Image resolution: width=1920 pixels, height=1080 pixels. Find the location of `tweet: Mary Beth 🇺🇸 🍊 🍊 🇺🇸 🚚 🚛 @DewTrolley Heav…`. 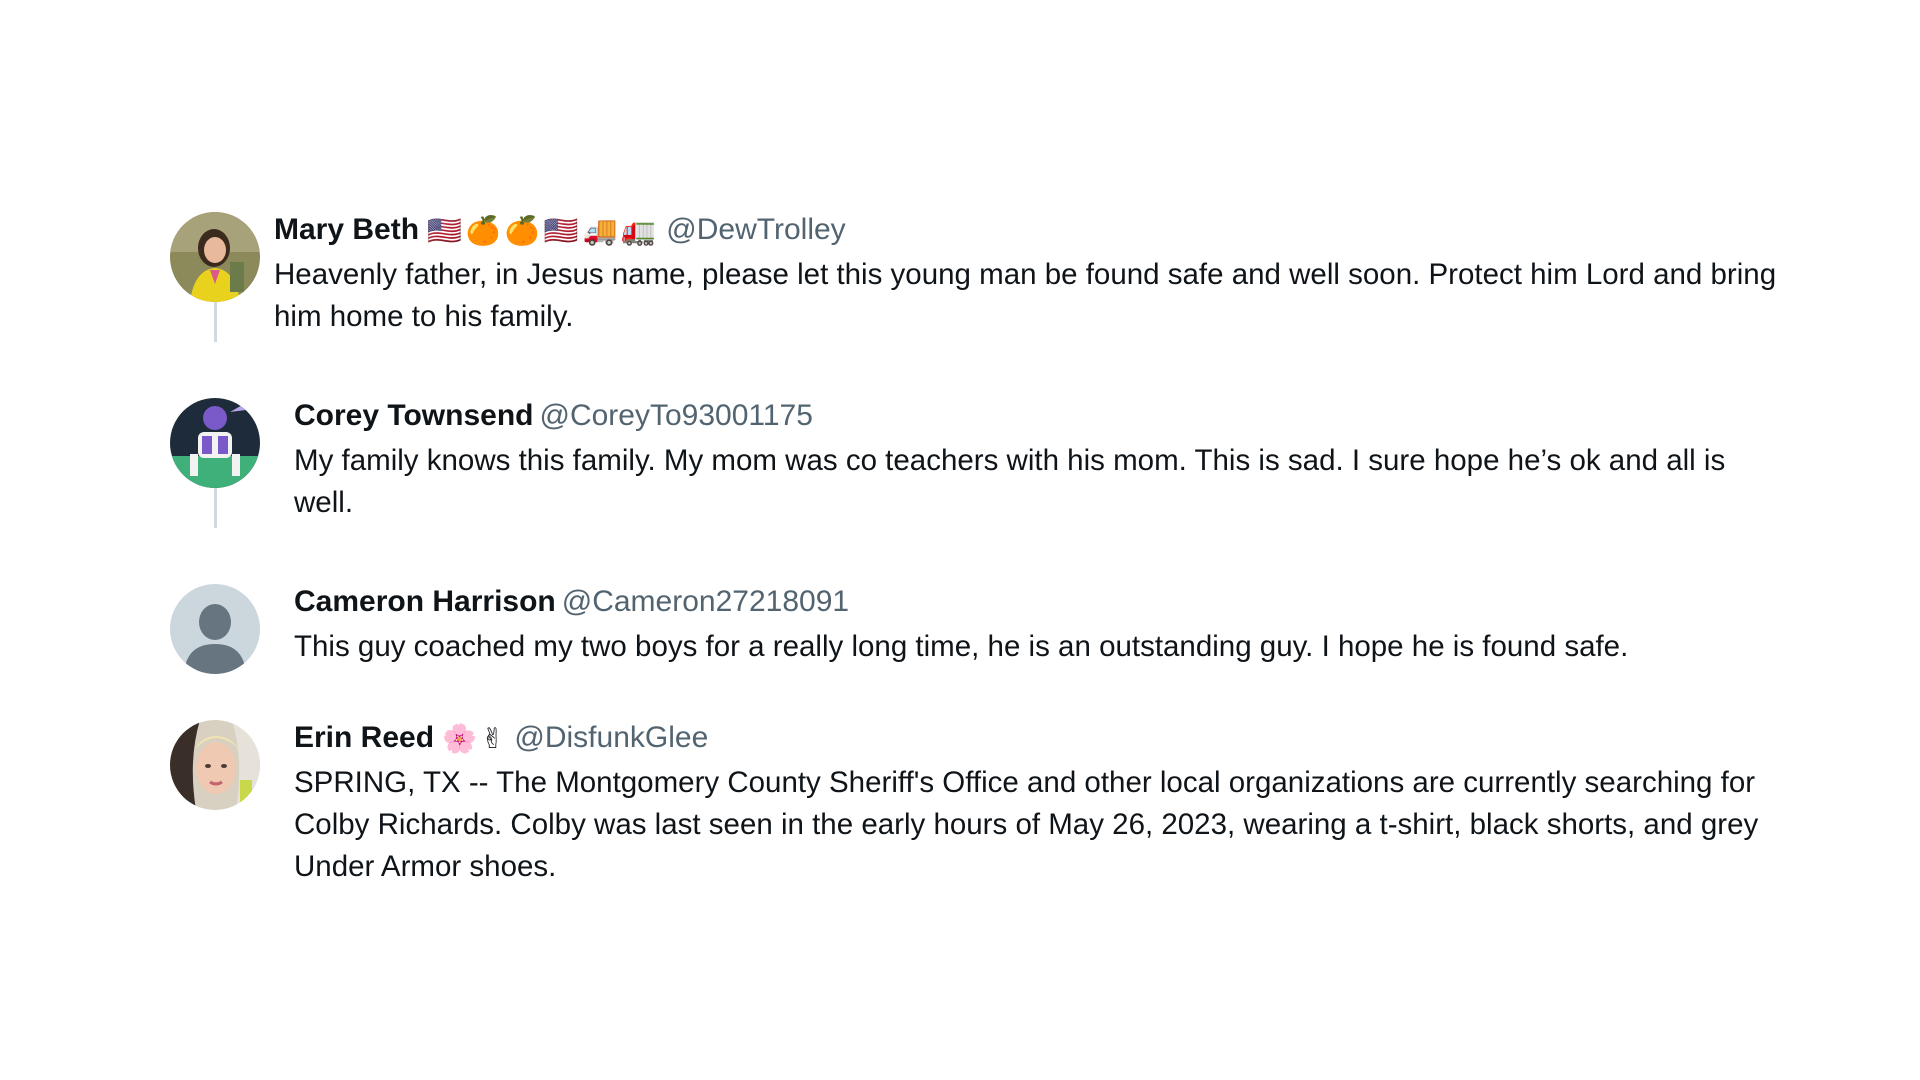

tweet: Mary Beth 🇺🇸 🍊 🍊 🇺🇸 🚚 🚛 @DewTrolley Heav… is located at coordinates (975, 303).